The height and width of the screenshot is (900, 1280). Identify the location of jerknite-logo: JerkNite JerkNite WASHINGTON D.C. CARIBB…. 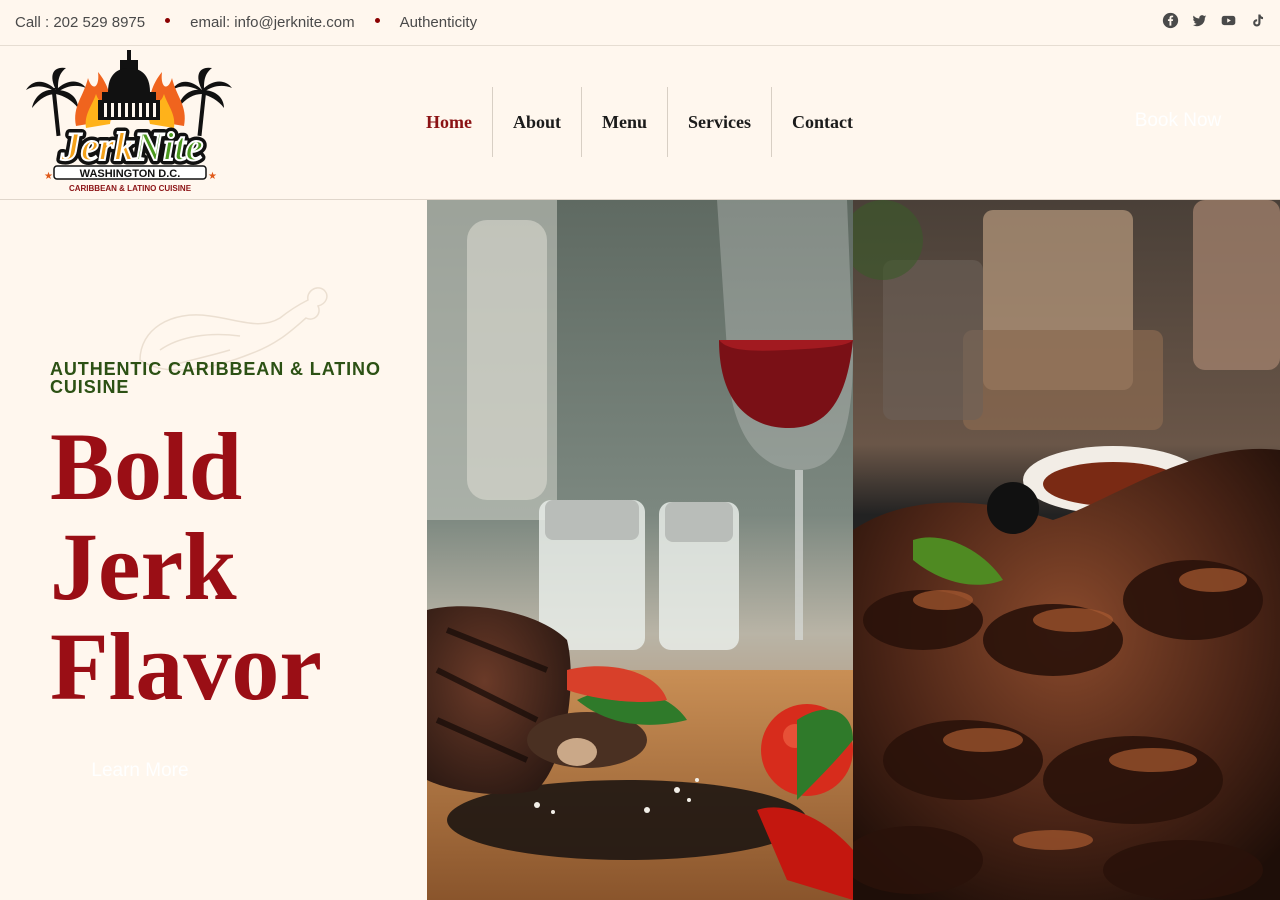
(130, 123).